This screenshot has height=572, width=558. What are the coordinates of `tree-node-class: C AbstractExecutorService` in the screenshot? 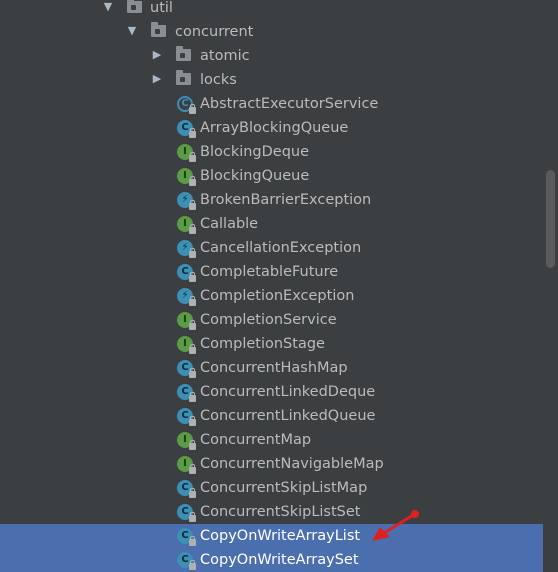 It's located at (271, 104).